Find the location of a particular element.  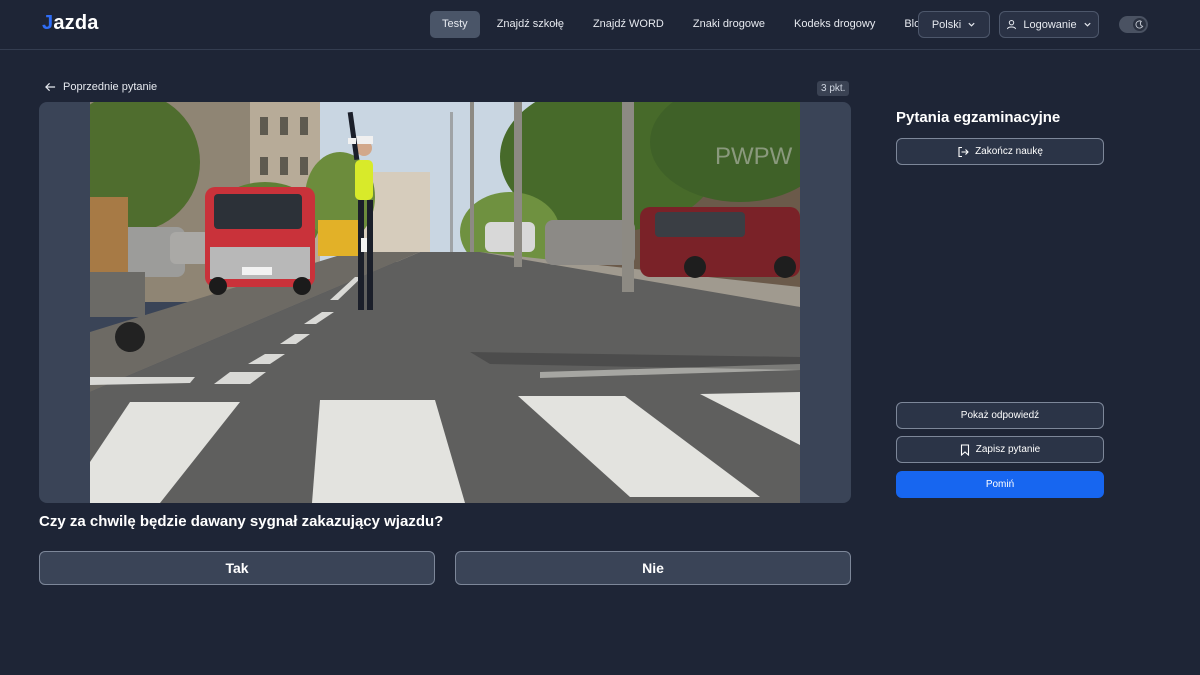

sidebar-title: Pytania egzaminacyjne is located at coordinates (978, 117).